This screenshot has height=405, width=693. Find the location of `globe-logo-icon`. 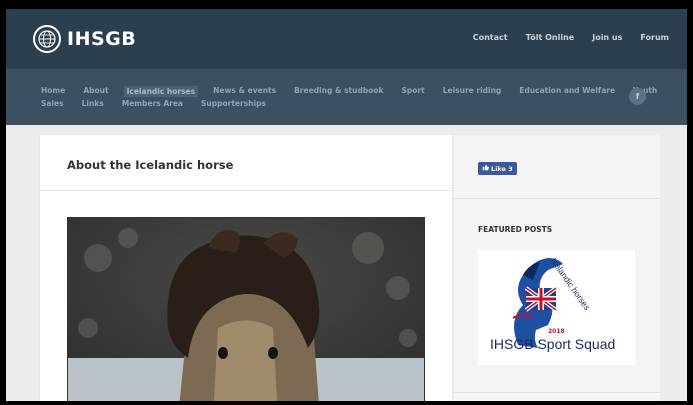

globe-logo-icon is located at coordinates (47, 39).